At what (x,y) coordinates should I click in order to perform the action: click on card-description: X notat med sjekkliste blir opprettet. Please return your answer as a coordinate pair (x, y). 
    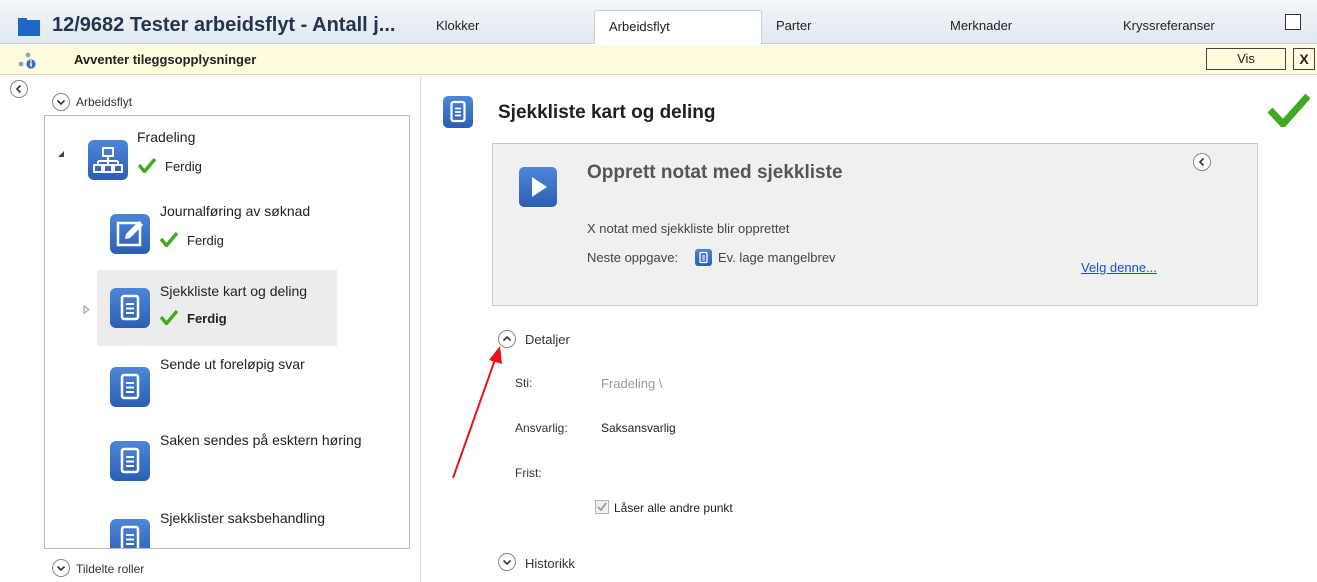
    Looking at the image, I should click on (688, 228).